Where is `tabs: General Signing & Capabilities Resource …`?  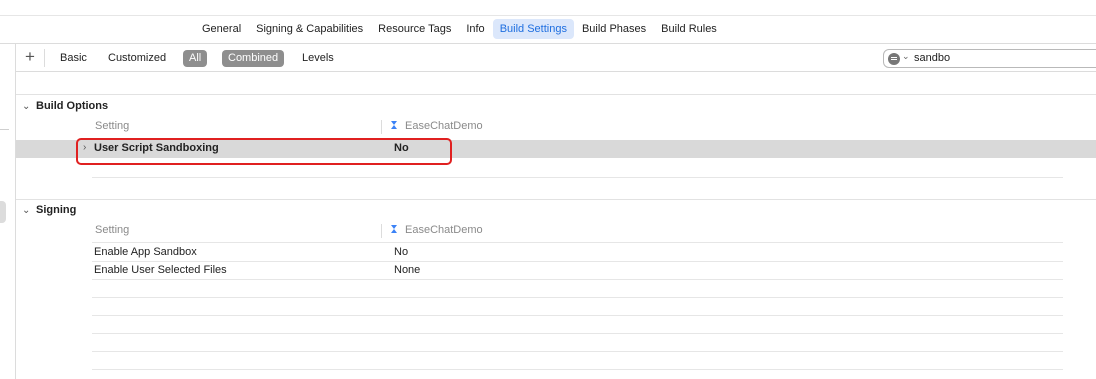
tabs: General Signing & Capabilities Resource … is located at coordinates (460, 29).